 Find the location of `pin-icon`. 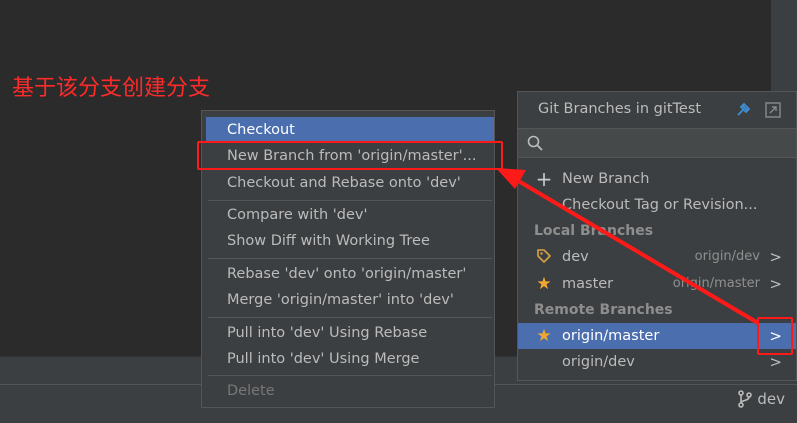

pin-icon is located at coordinates (743, 110).